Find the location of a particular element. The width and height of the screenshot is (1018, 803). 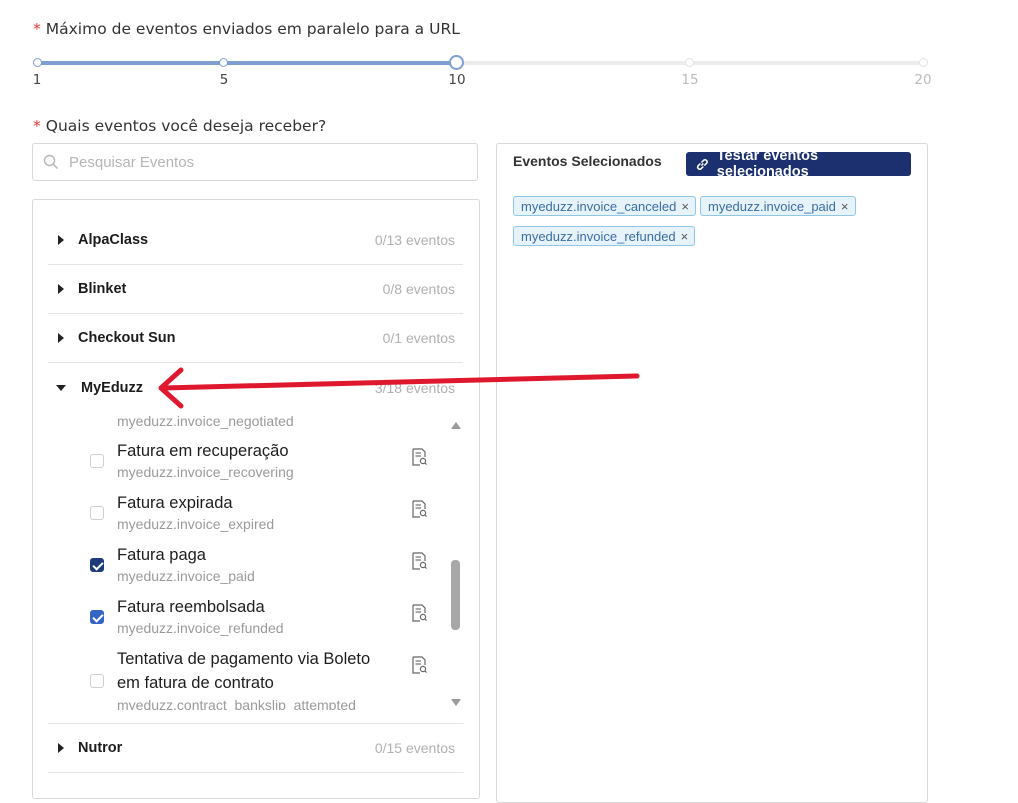

group-name: MyEduzz is located at coordinates (112, 387).